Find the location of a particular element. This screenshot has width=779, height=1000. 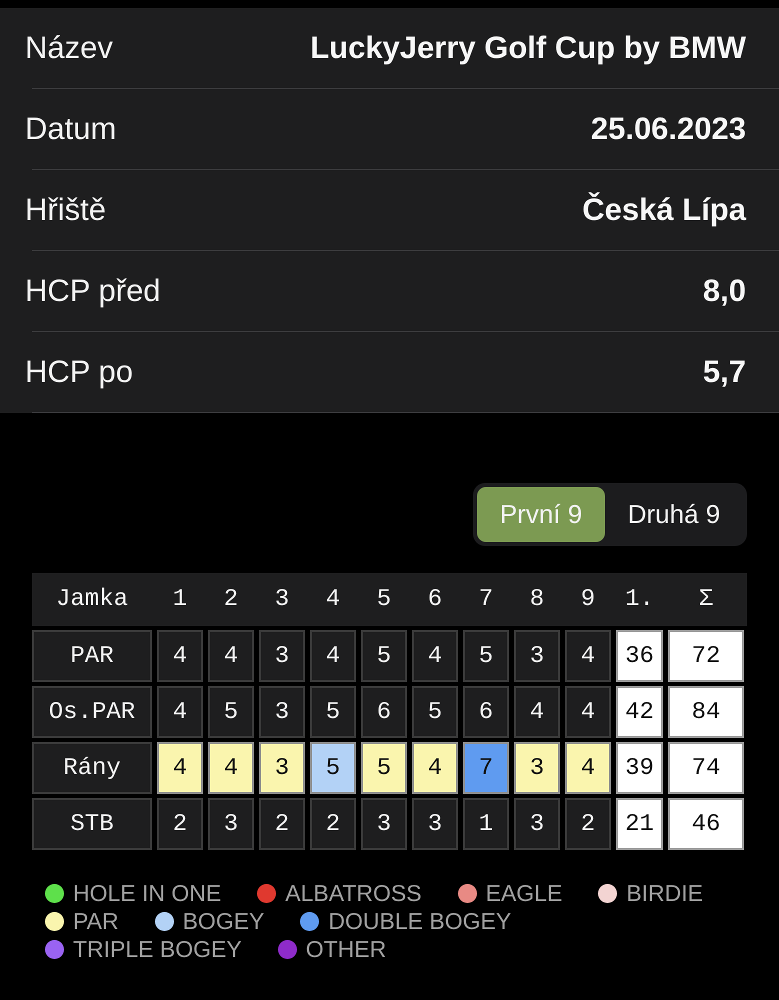

legend-label: TRIPLE BOGEY is located at coordinates (157, 949).